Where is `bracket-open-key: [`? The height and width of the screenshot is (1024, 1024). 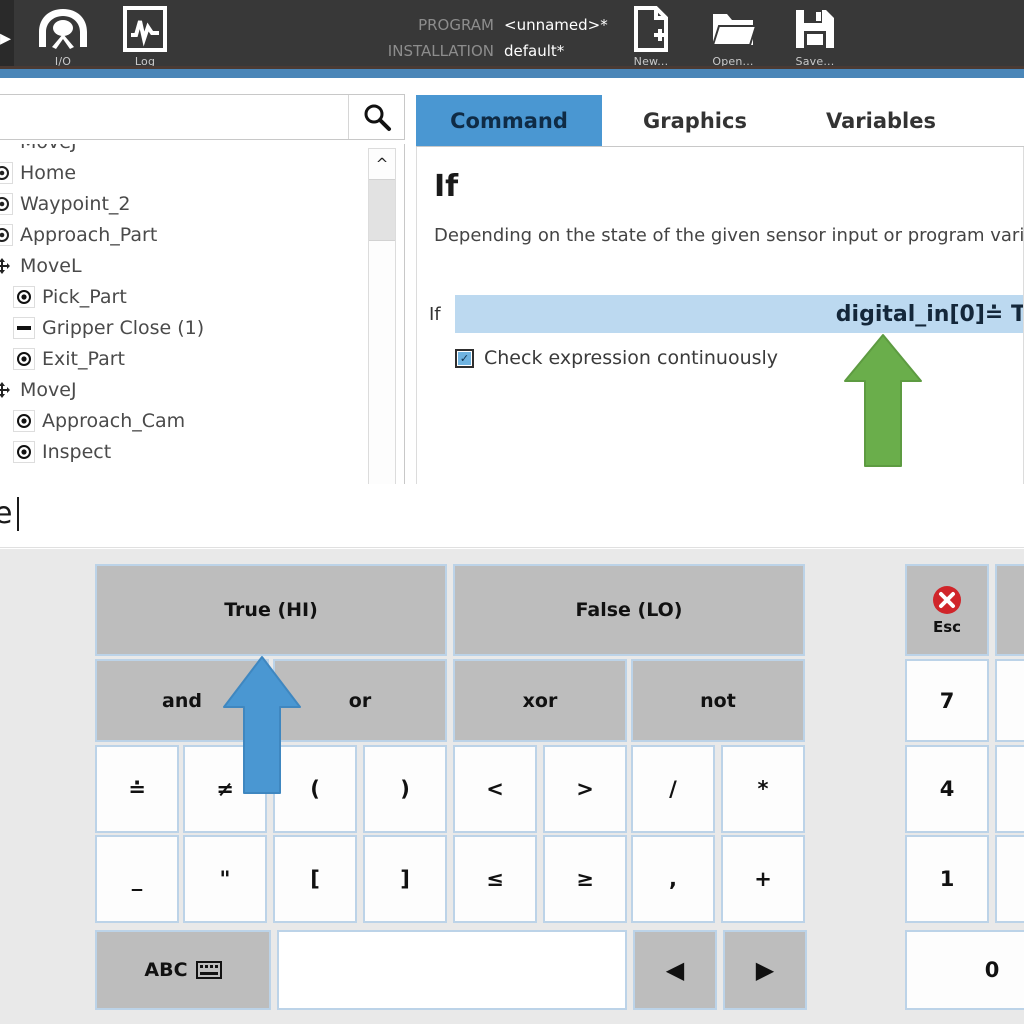 bracket-open-key: [ is located at coordinates (315, 879).